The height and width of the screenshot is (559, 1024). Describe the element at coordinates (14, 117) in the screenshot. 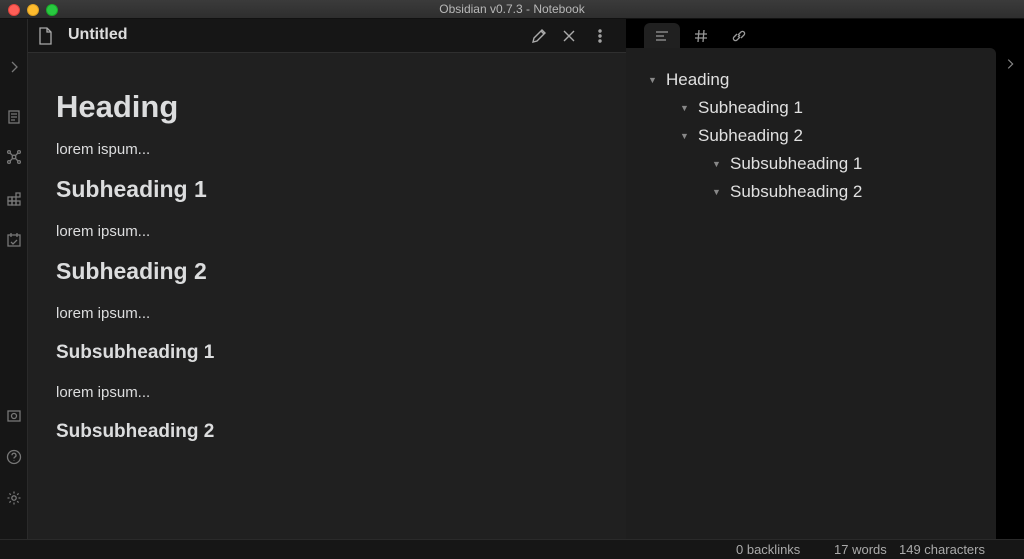

I see `open-file-icon` at that location.